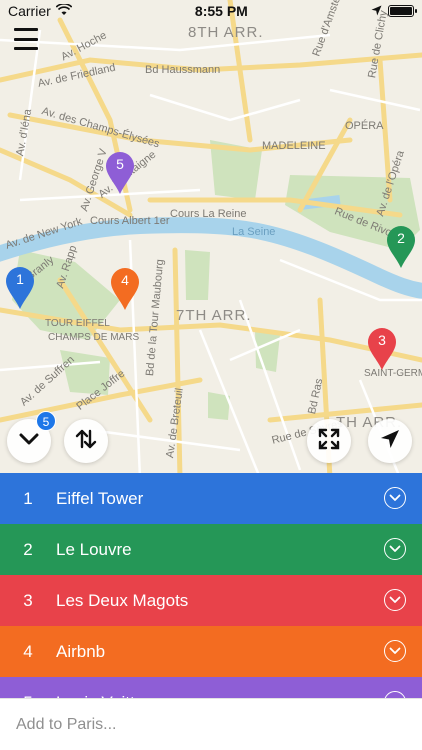 This screenshot has width=422, height=750. I want to click on map-street-label: Cours Albert 1er, so click(130, 221).